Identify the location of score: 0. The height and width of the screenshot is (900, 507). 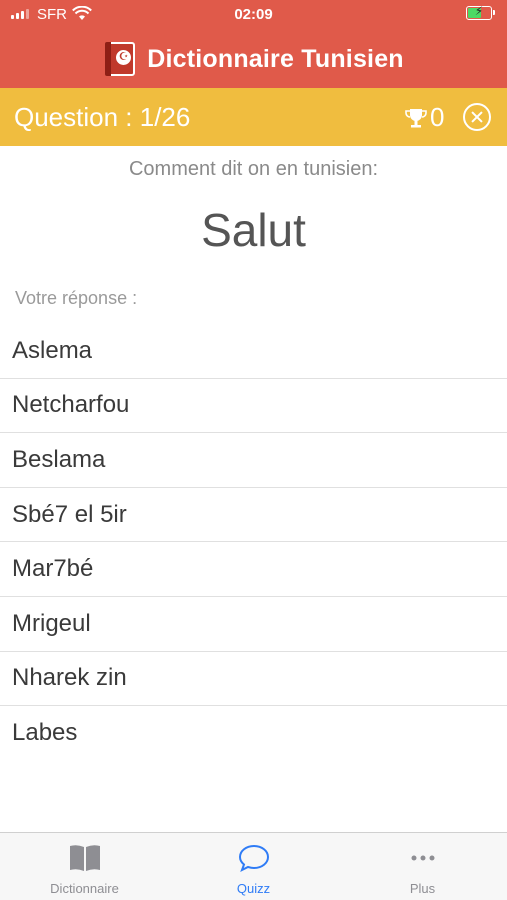
(424, 117).